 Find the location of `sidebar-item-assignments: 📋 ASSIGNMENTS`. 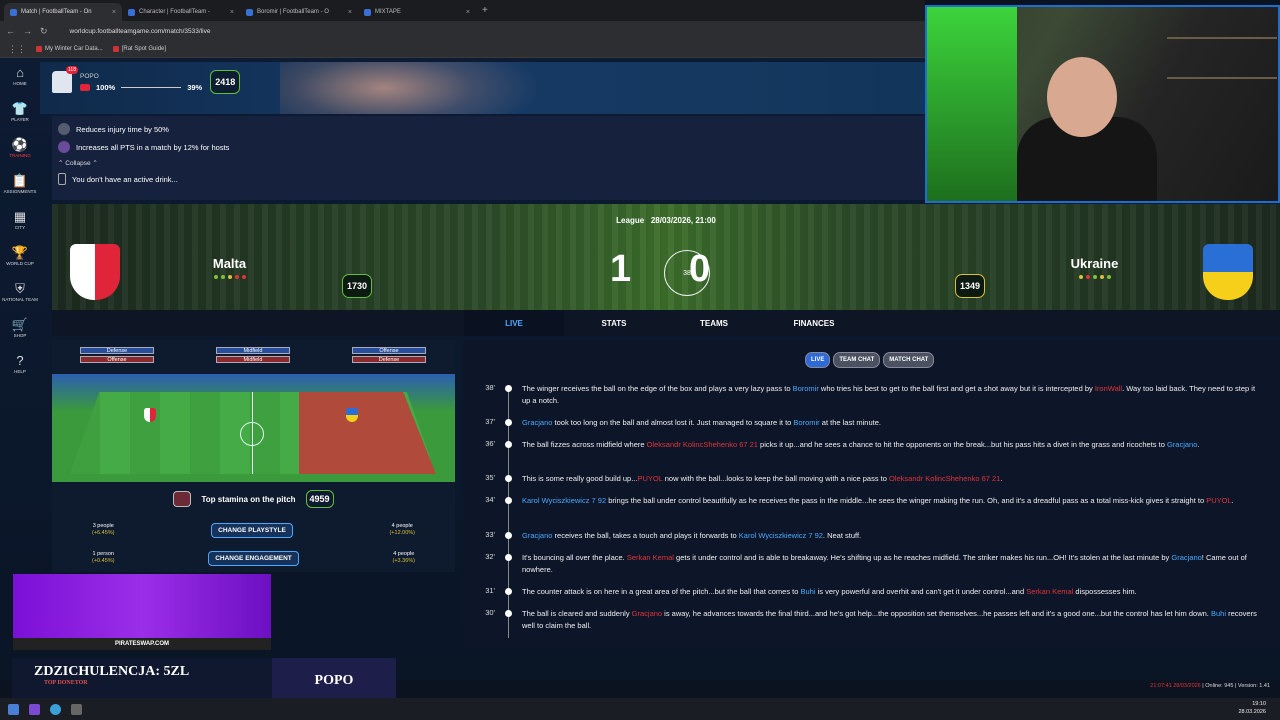

sidebar-item-assignments: 📋 ASSIGNMENTS is located at coordinates (20, 184).